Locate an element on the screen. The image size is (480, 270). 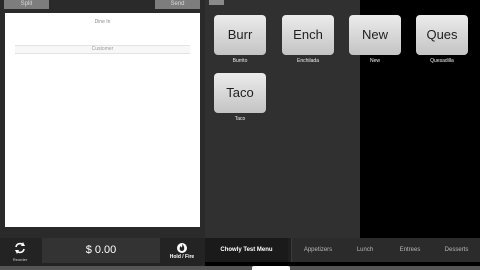
home-indicator is located at coordinates (271, 268).